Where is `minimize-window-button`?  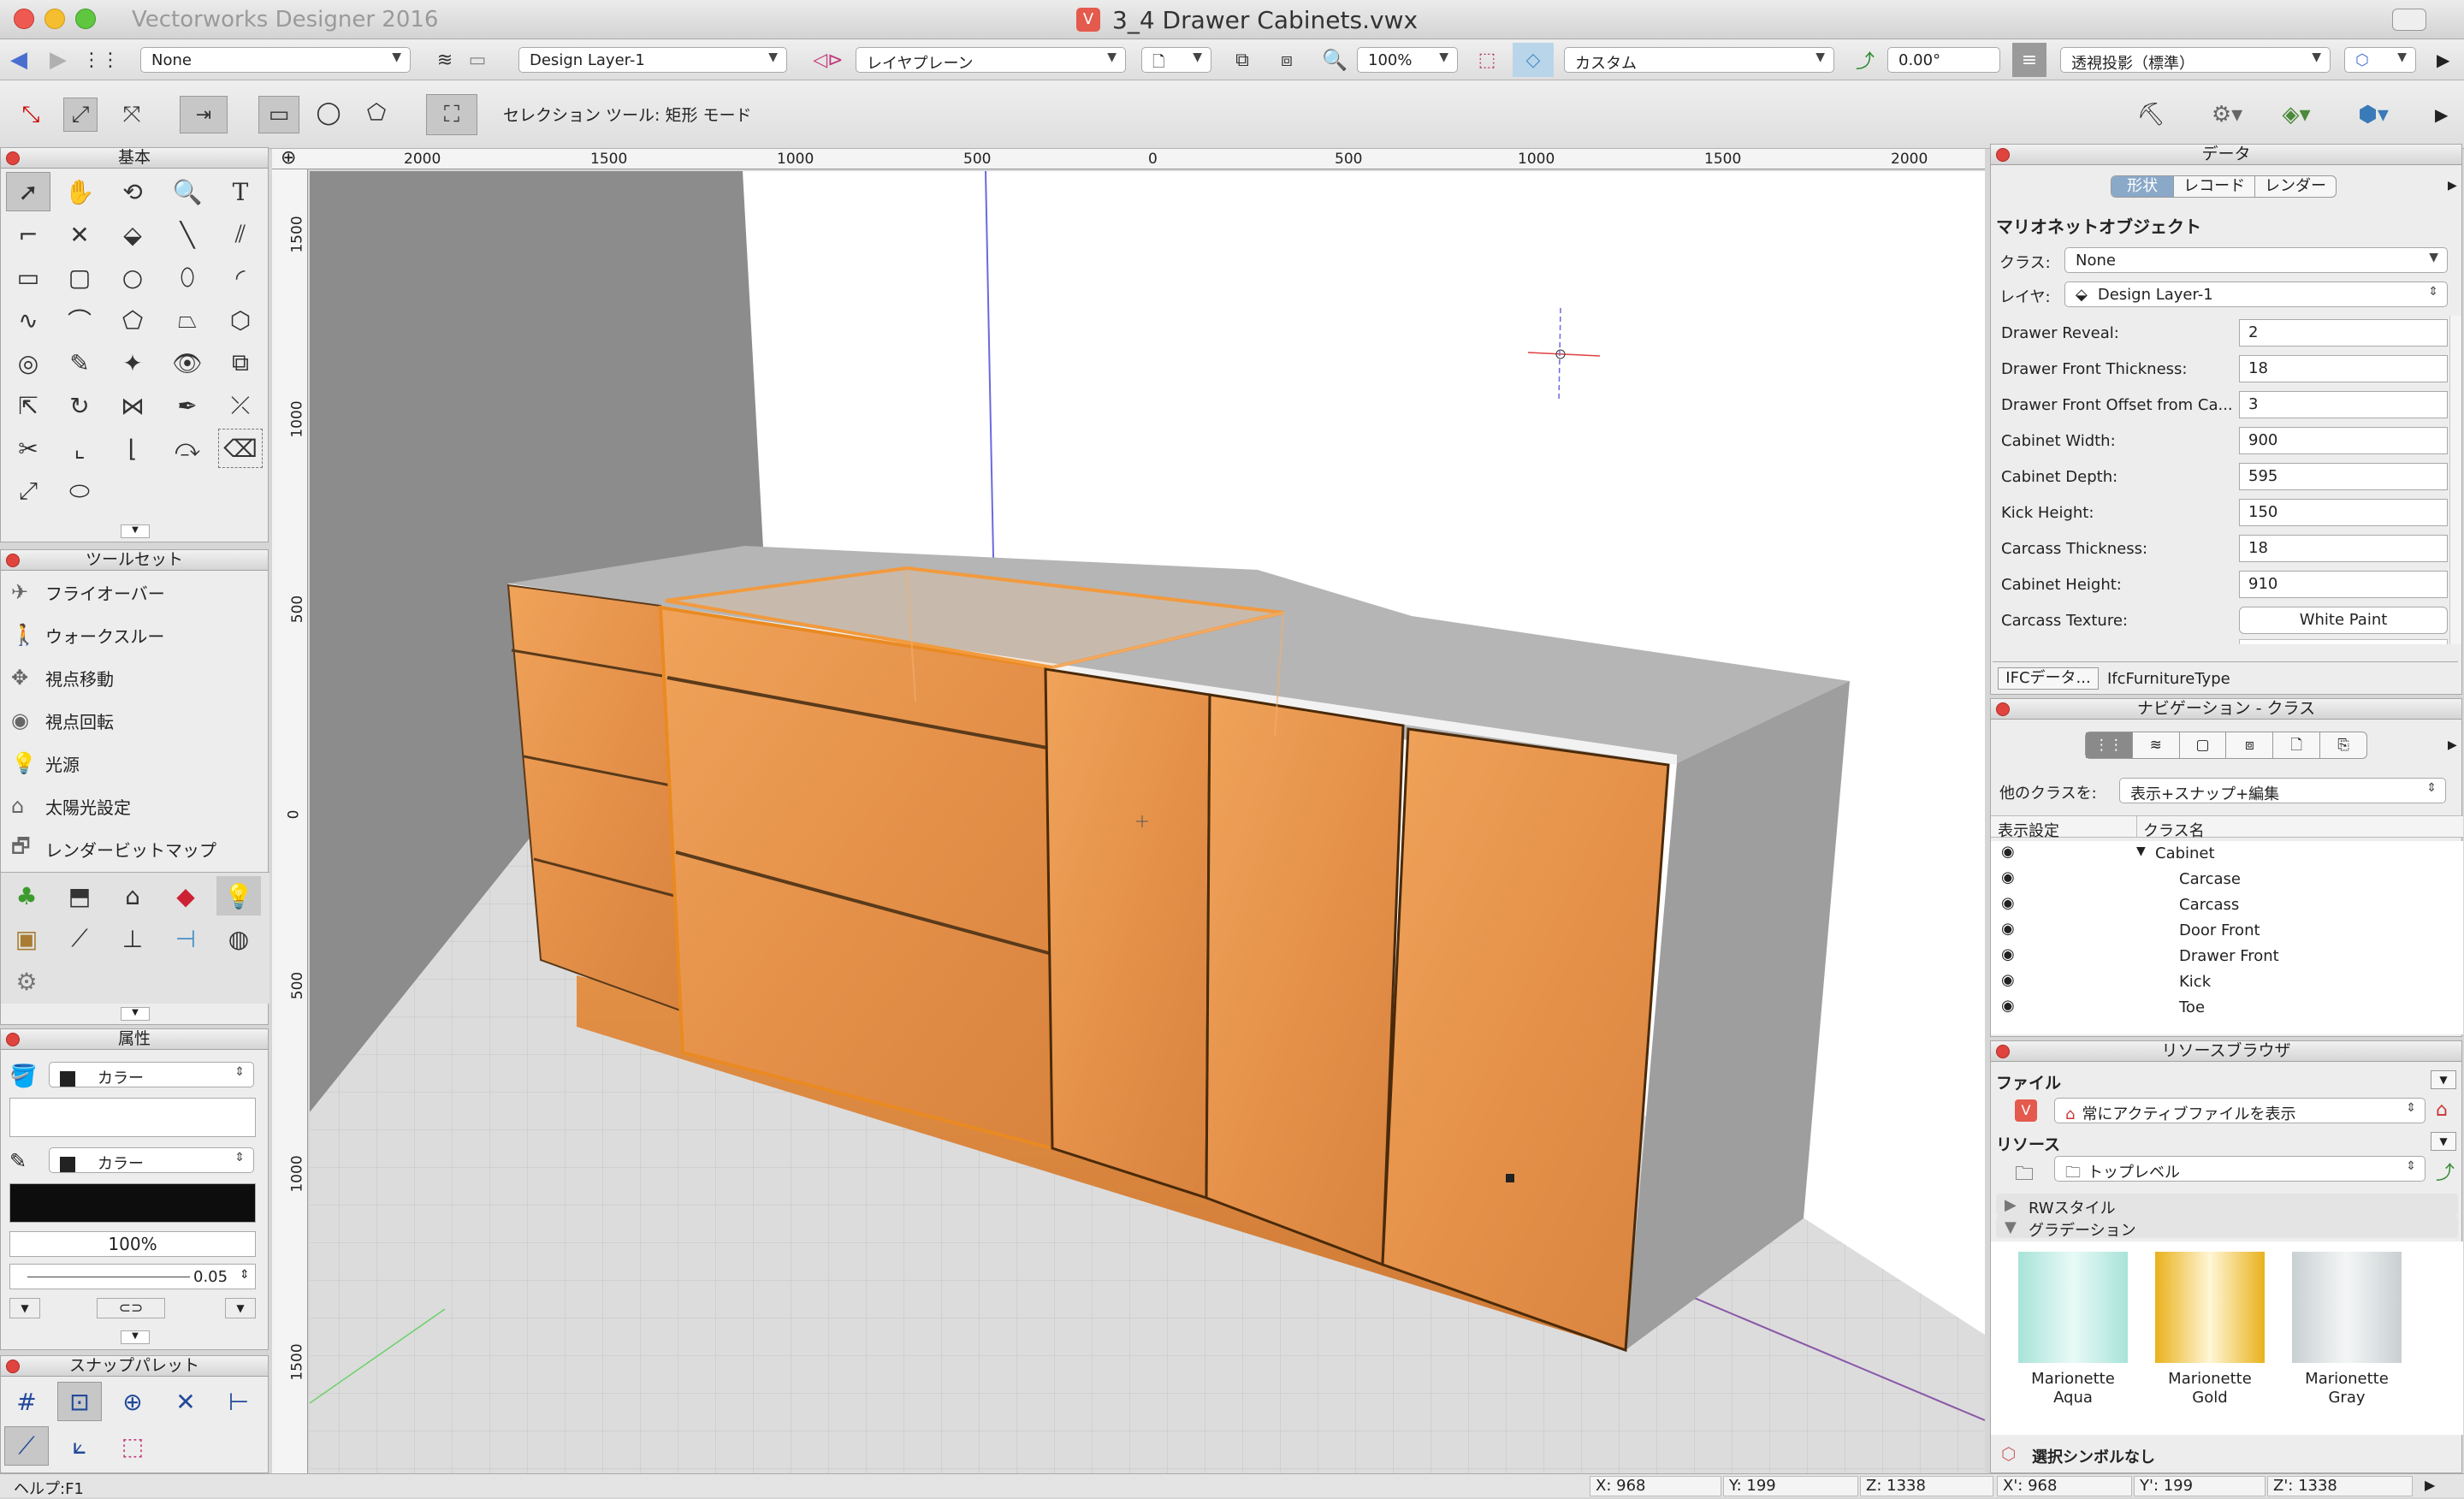
minimize-window-button is located at coordinates (54, 19).